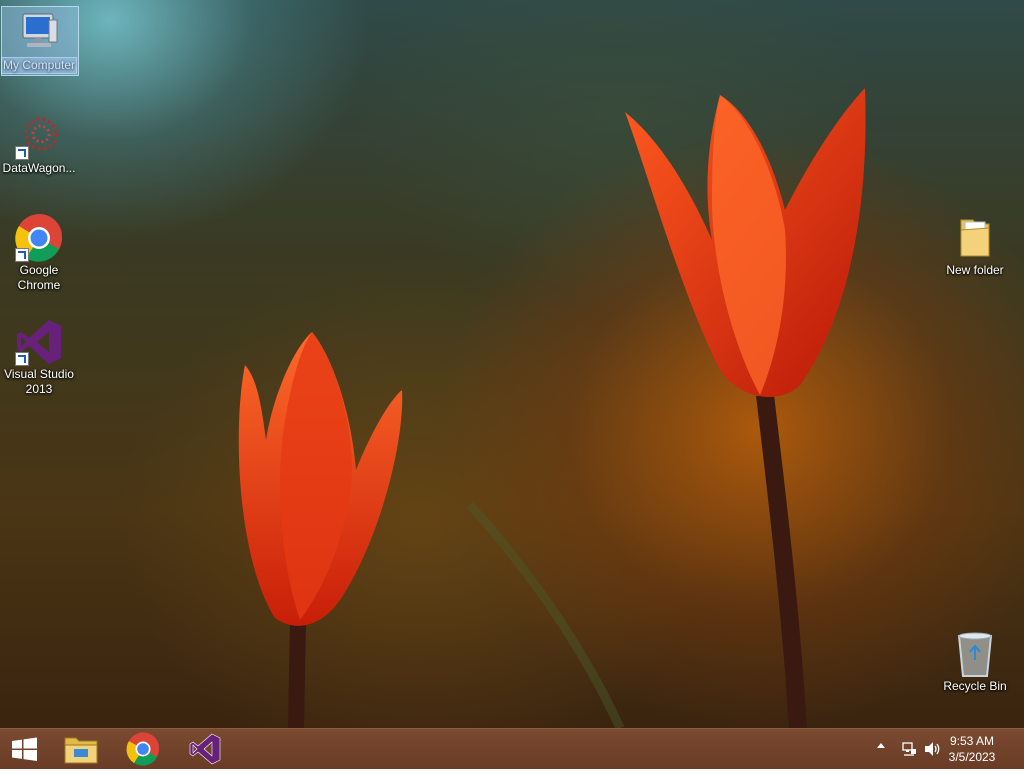 The image size is (1024, 774). What do you see at coordinates (39, 381) in the screenshot?
I see `visual-studio-label: Visual Studio 2013` at bounding box center [39, 381].